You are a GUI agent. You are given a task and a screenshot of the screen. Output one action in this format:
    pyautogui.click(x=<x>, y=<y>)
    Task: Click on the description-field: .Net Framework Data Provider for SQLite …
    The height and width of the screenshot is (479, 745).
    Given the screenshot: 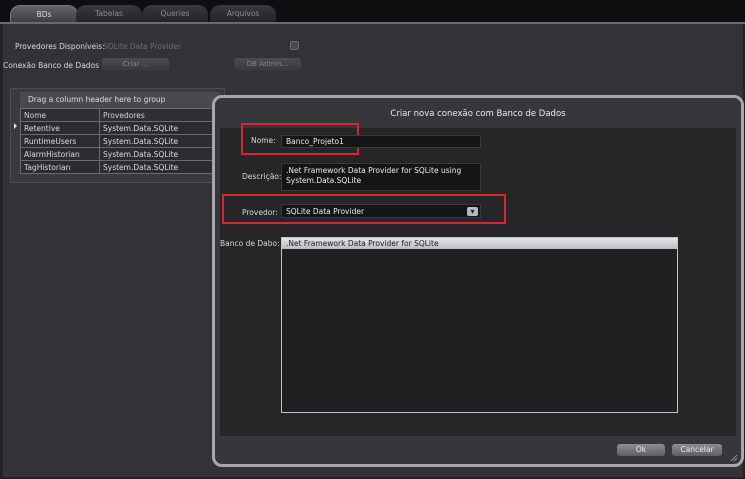 What is the action you would take?
    pyautogui.click(x=381, y=177)
    